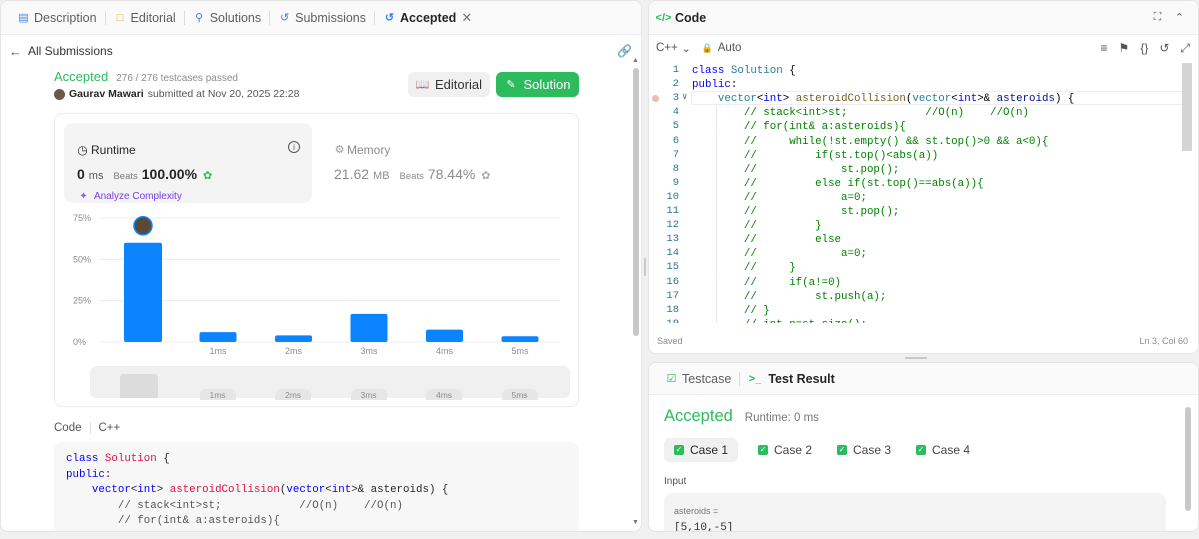 The height and width of the screenshot is (539, 1199). I want to click on memory-title: Memory, so click(369, 150).